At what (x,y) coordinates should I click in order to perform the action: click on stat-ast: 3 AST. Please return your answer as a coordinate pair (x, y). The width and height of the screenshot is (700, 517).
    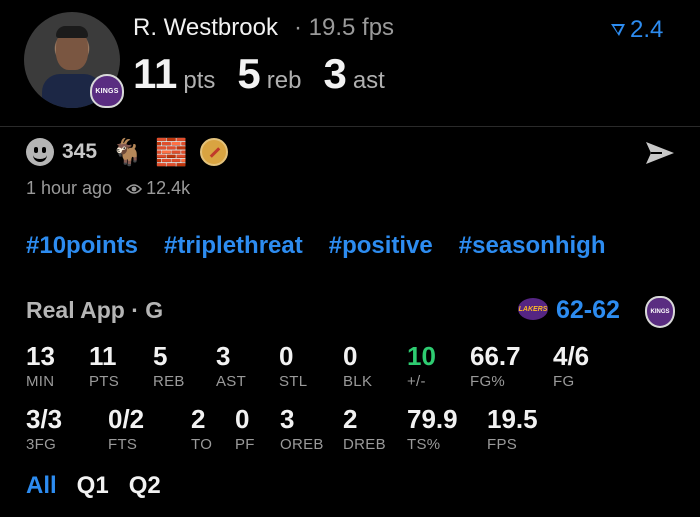
    Looking at the image, I should click on (231, 366).